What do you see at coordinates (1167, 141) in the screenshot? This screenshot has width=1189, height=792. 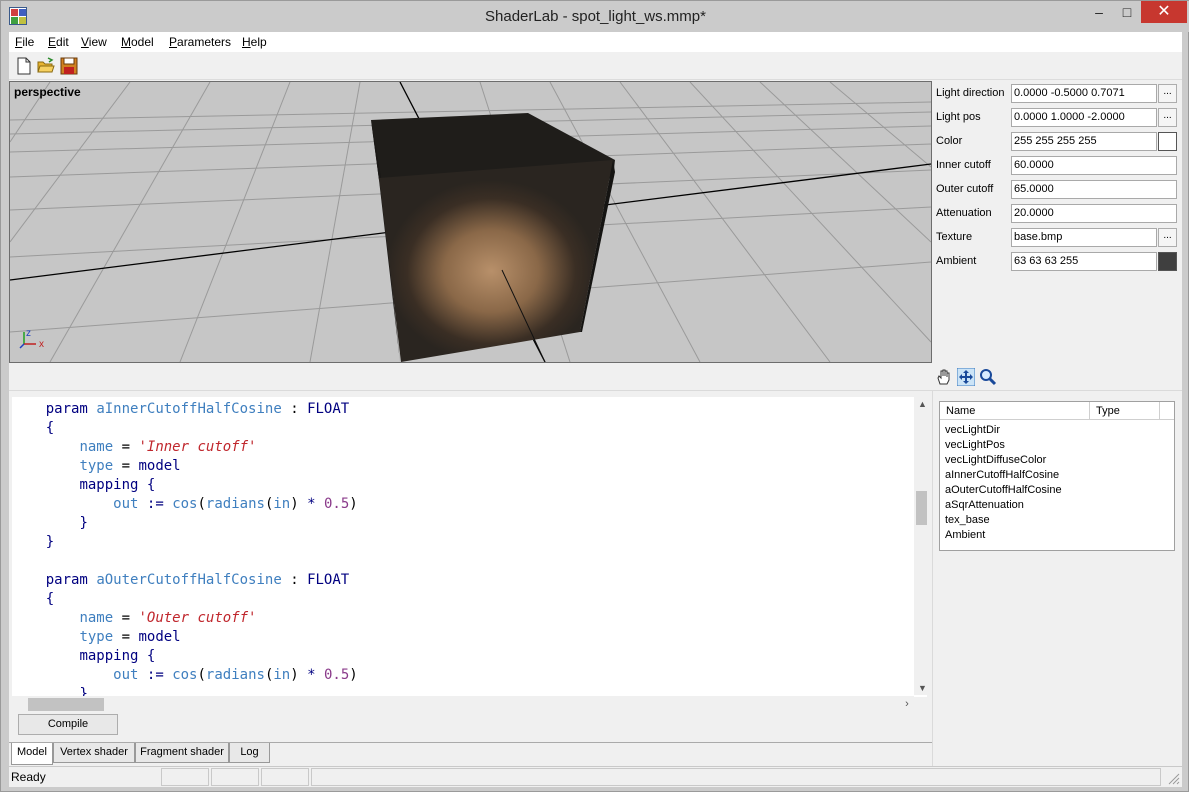 I see `color-swatch` at bounding box center [1167, 141].